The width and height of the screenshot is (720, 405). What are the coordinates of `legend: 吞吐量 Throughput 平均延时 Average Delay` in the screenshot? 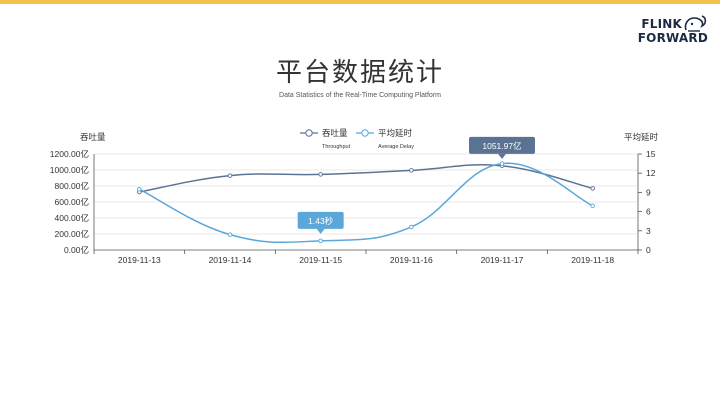 It's located at (357, 139).